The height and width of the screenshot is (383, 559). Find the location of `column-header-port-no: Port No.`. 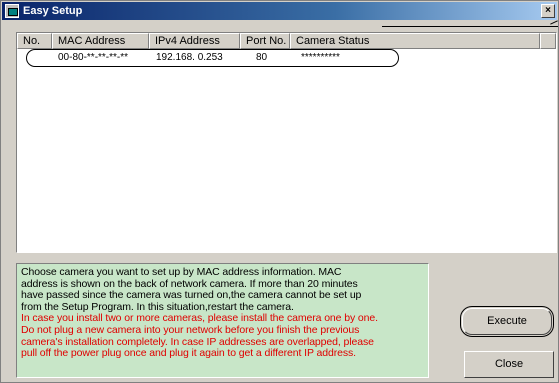

column-header-port-no: Port No. is located at coordinates (265, 41).